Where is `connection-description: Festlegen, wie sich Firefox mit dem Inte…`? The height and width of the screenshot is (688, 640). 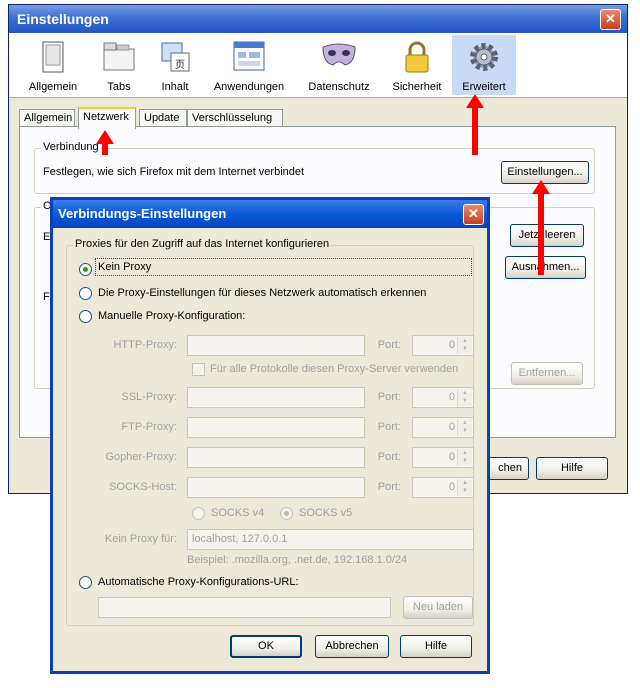
connection-description: Festlegen, wie sich Firefox mit dem Inte… is located at coordinates (174, 172).